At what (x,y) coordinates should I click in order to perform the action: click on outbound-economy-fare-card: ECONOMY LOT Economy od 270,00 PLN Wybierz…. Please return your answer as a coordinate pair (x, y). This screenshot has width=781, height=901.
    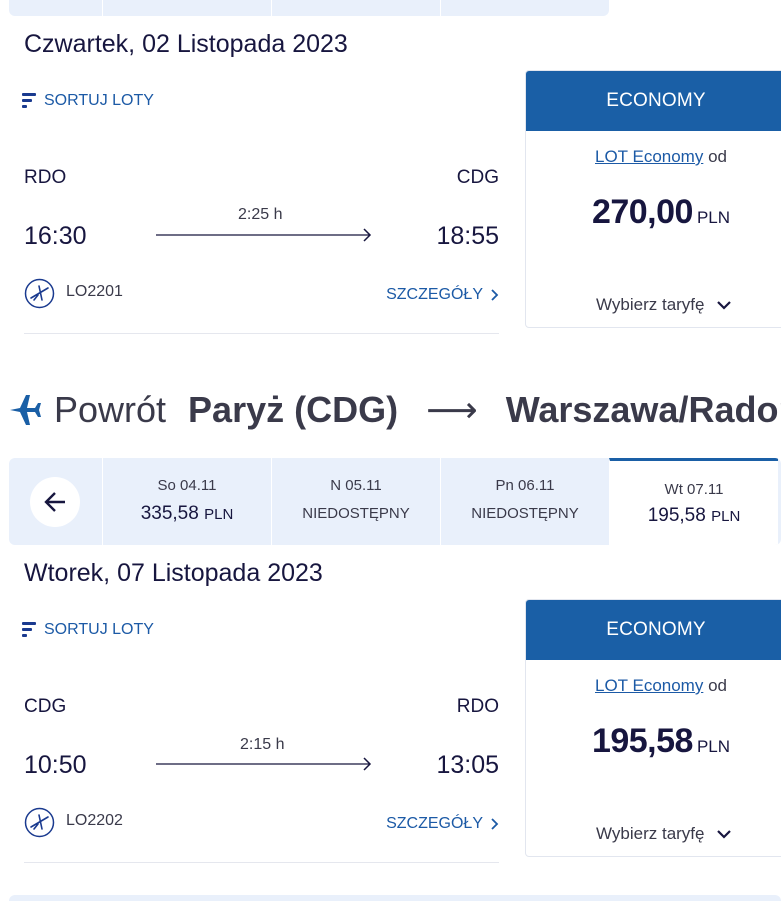
    Looking at the image, I should click on (653, 199).